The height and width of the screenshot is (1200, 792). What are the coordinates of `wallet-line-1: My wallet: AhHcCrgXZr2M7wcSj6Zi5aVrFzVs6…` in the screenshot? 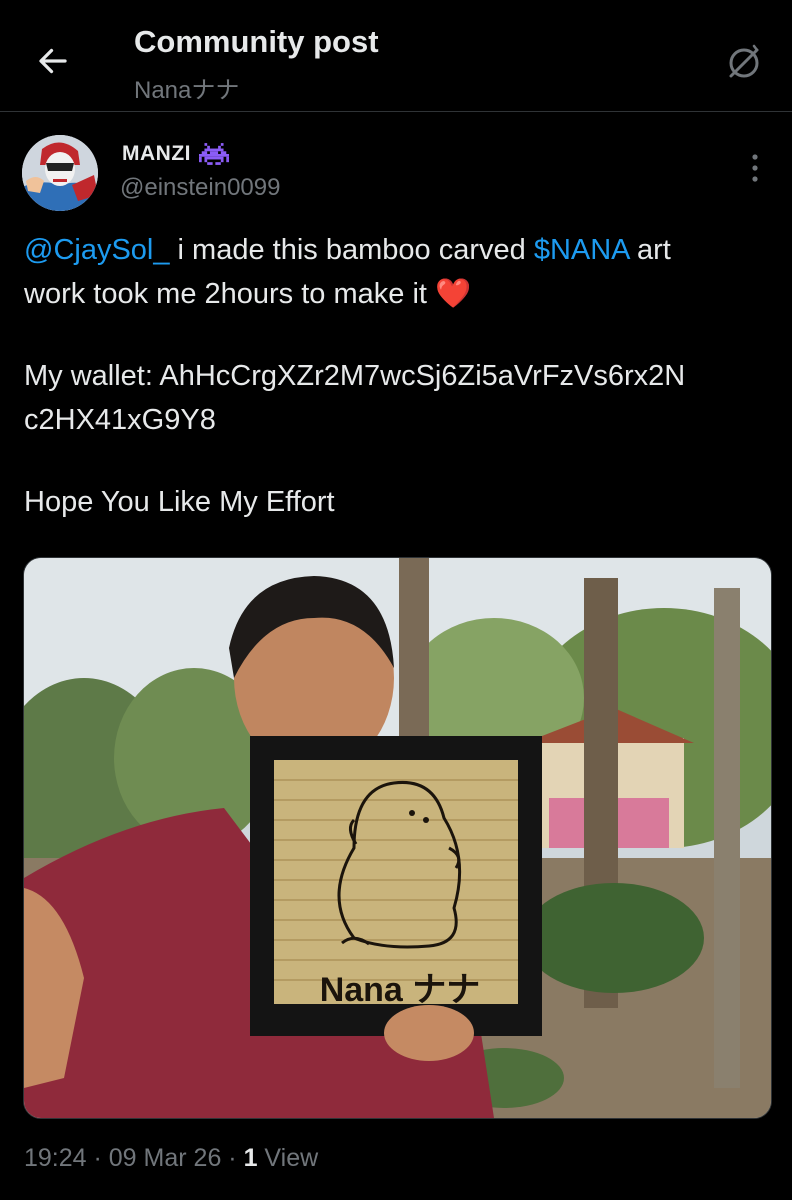 It's located at (355, 376).